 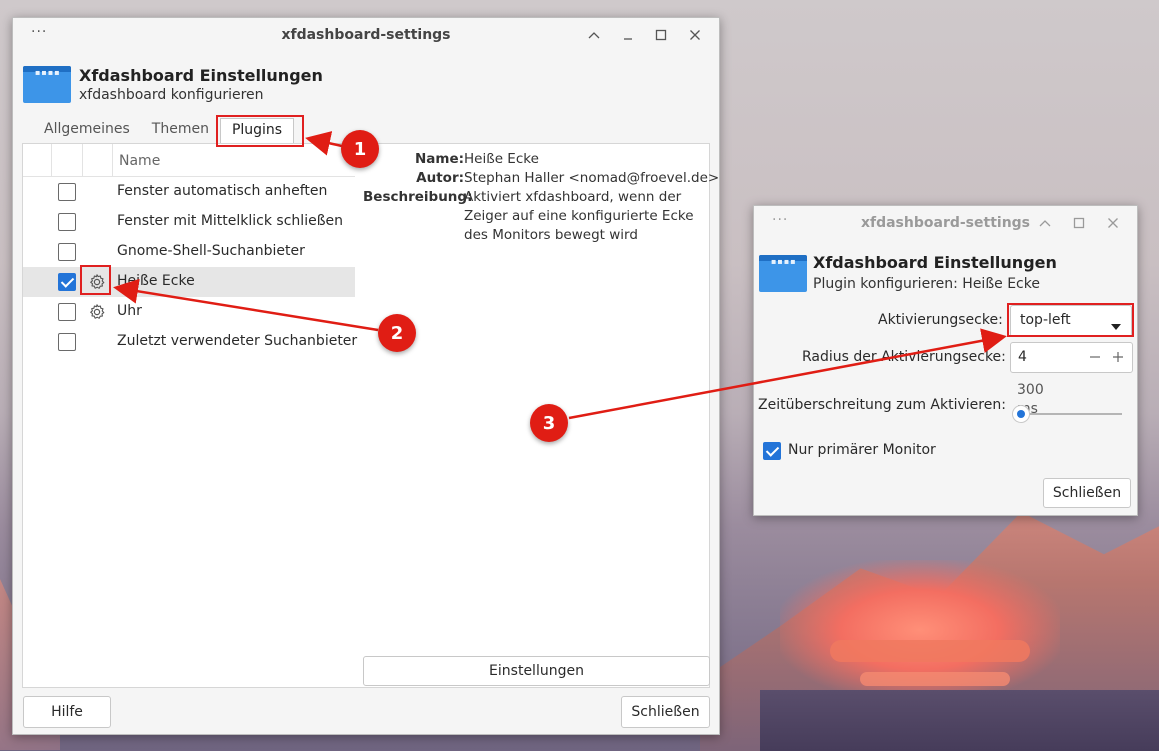 What do you see at coordinates (230, 221) in the screenshot?
I see `plugin-label: Fenster mit Mittelklick schließen` at bounding box center [230, 221].